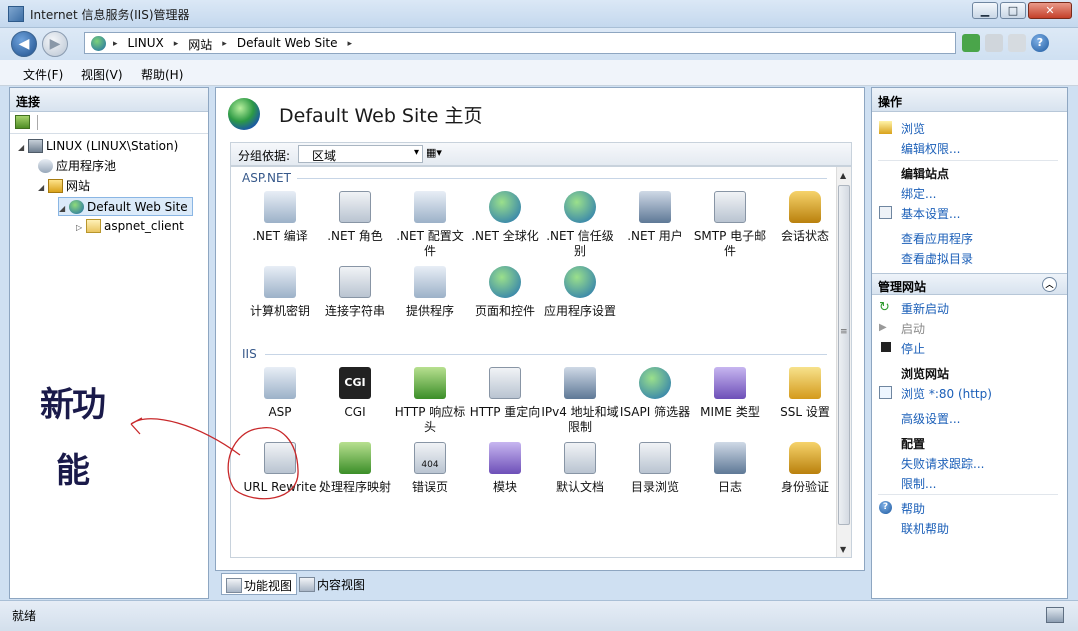  I want to click on maximize-button: □, so click(1013, 10).